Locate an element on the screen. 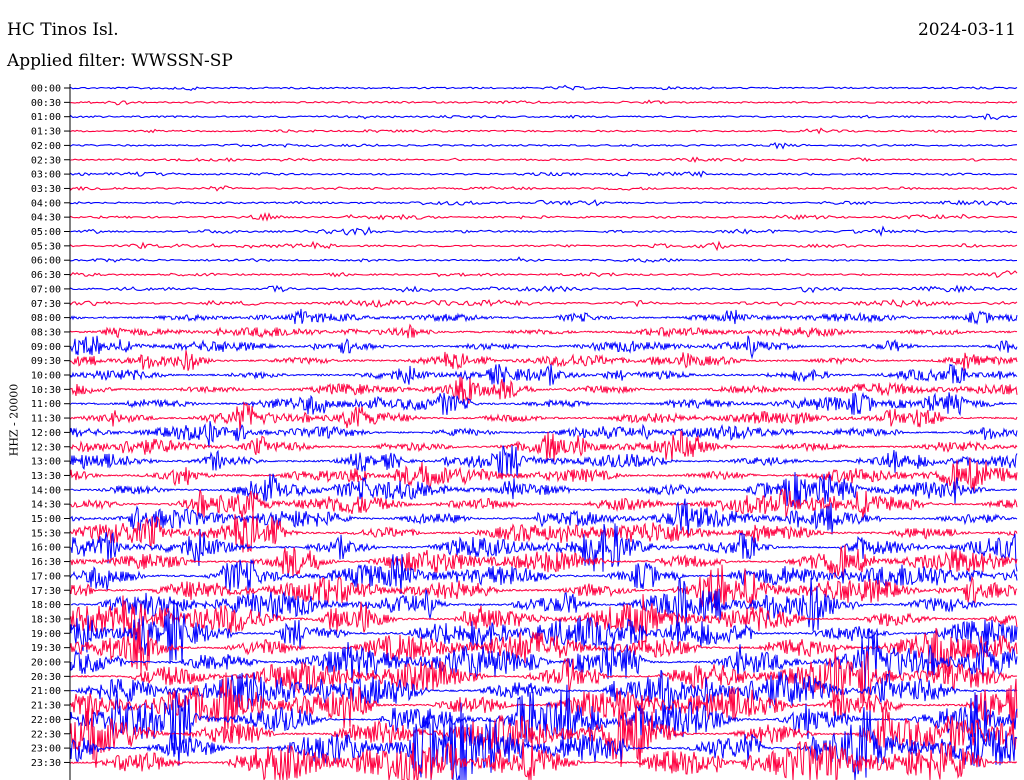  time-tick-label: 21:00 is located at coordinates (46, 691).